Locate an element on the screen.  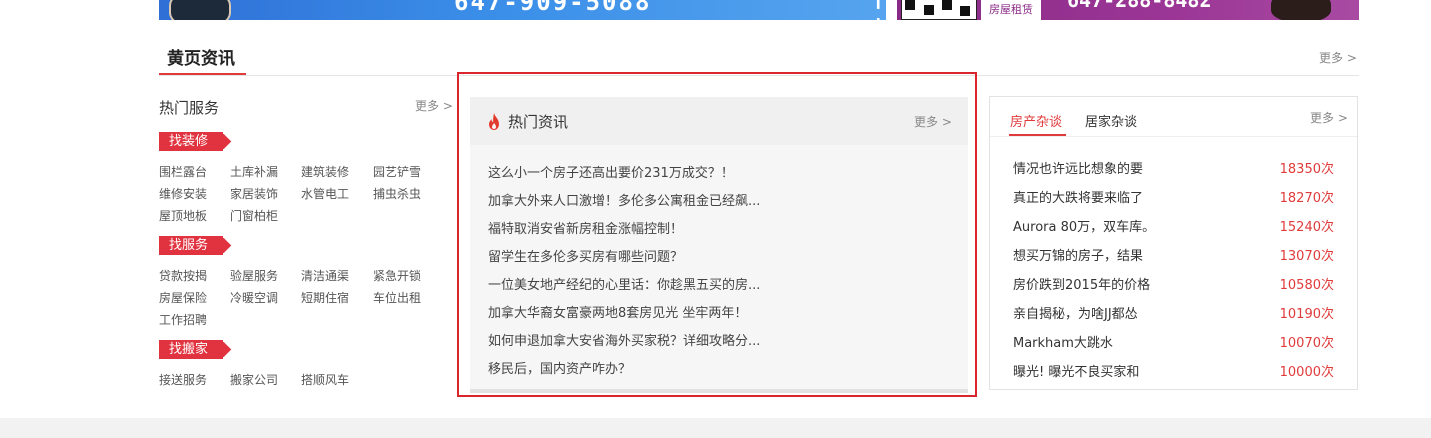
talk-link: 亲自揭秘，为啥JJ都怂 is located at coordinates (1075, 312).